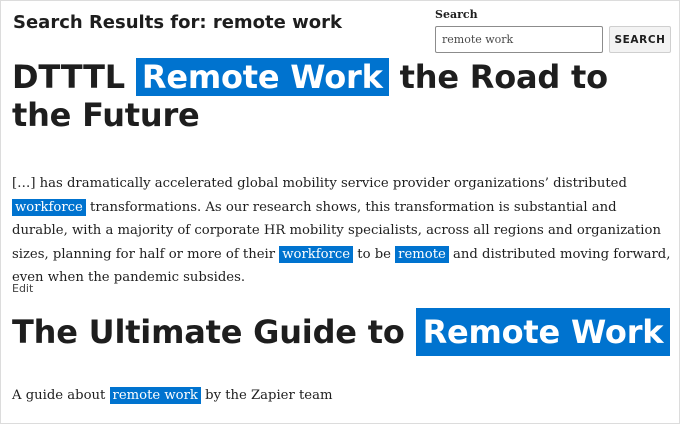 This screenshot has height=424, width=680. What do you see at coordinates (22, 288) in the screenshot?
I see `edit-link: Edit` at bounding box center [22, 288].